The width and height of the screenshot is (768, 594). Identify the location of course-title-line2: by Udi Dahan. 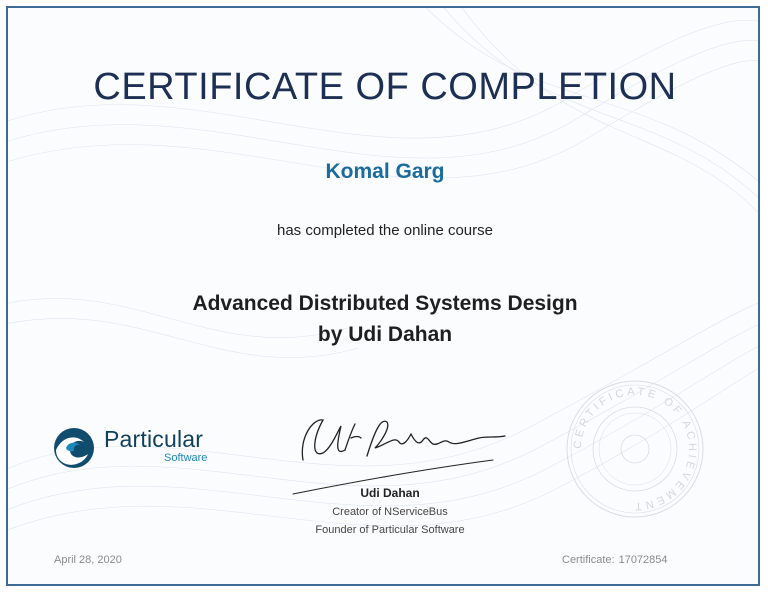
(385, 334).